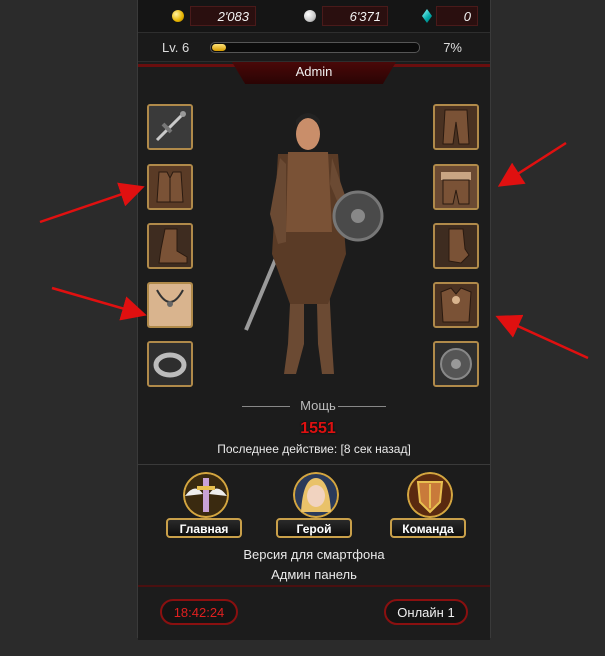  Describe the element at coordinates (176, 47) in the screenshot. I see `level-label: Lv. 6` at that location.